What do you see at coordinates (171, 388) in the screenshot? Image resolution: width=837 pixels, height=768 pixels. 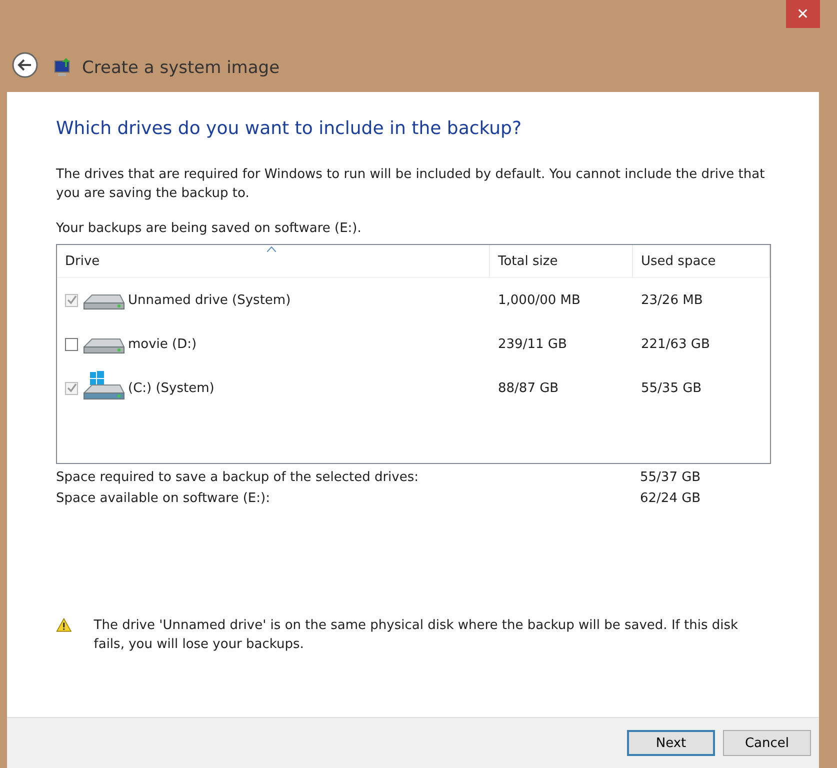 I see `drive-name: (C:) (System)` at bounding box center [171, 388].